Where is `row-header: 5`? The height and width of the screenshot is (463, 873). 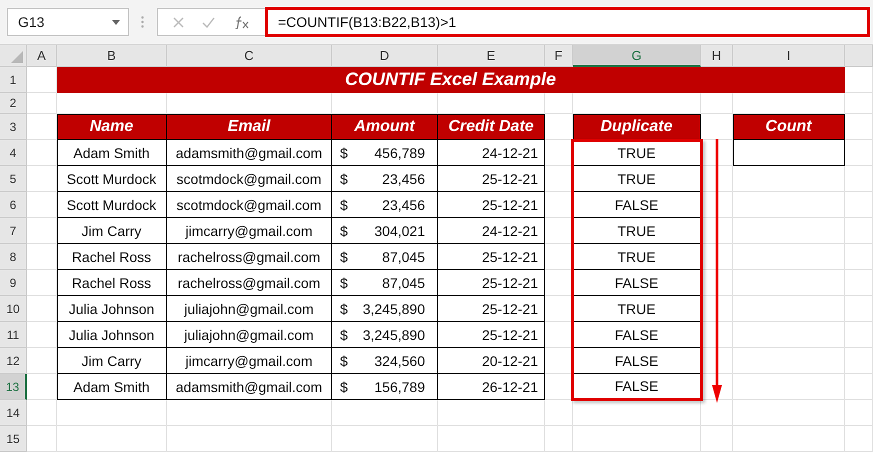 row-header: 5 is located at coordinates (13, 179).